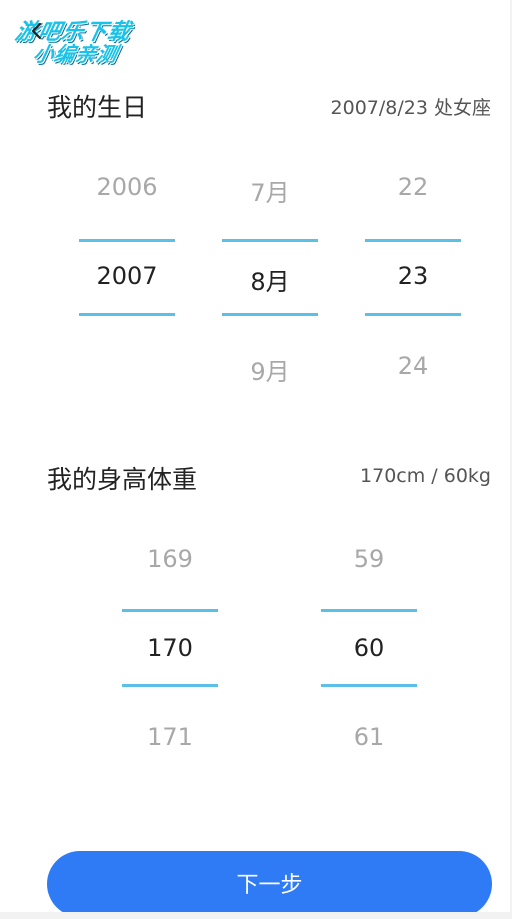  Describe the element at coordinates (410, 108) in the screenshot. I see `birthday-summary: 2007/8/23 处女座` at that location.